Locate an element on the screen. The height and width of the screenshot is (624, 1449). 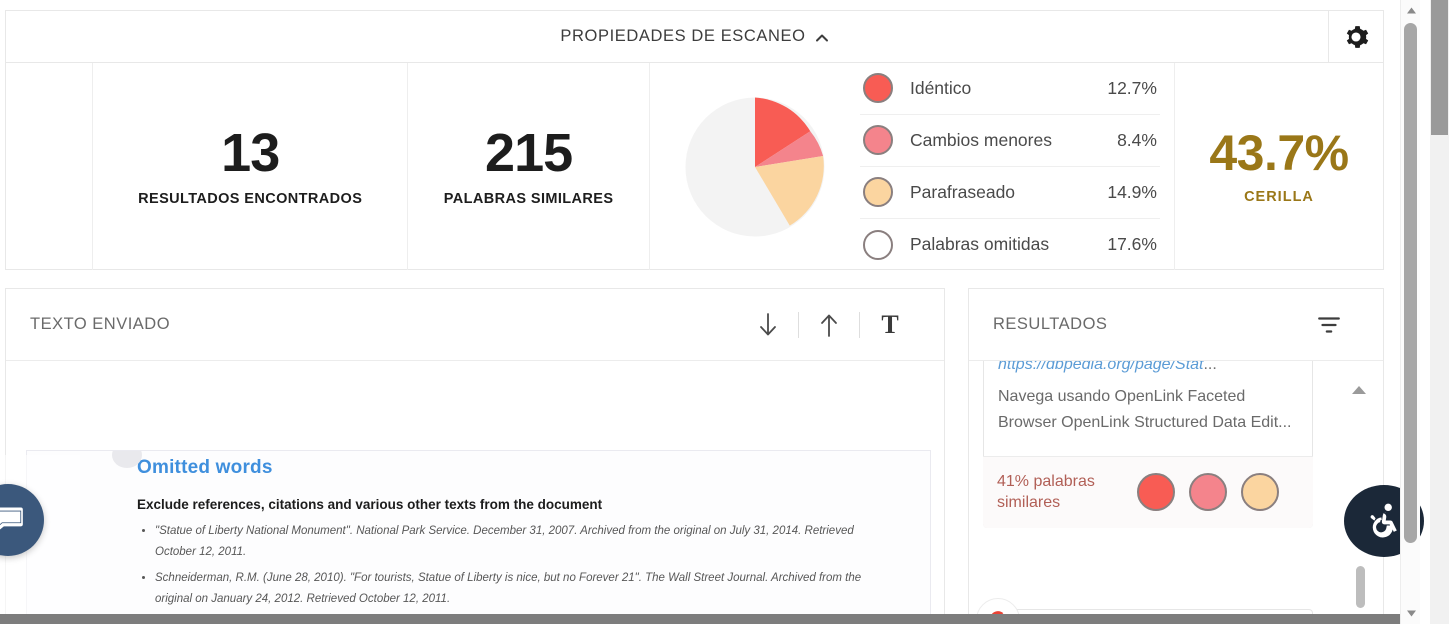
stat-label: RESULTADOS ENCONTRADOS is located at coordinates (250, 199).